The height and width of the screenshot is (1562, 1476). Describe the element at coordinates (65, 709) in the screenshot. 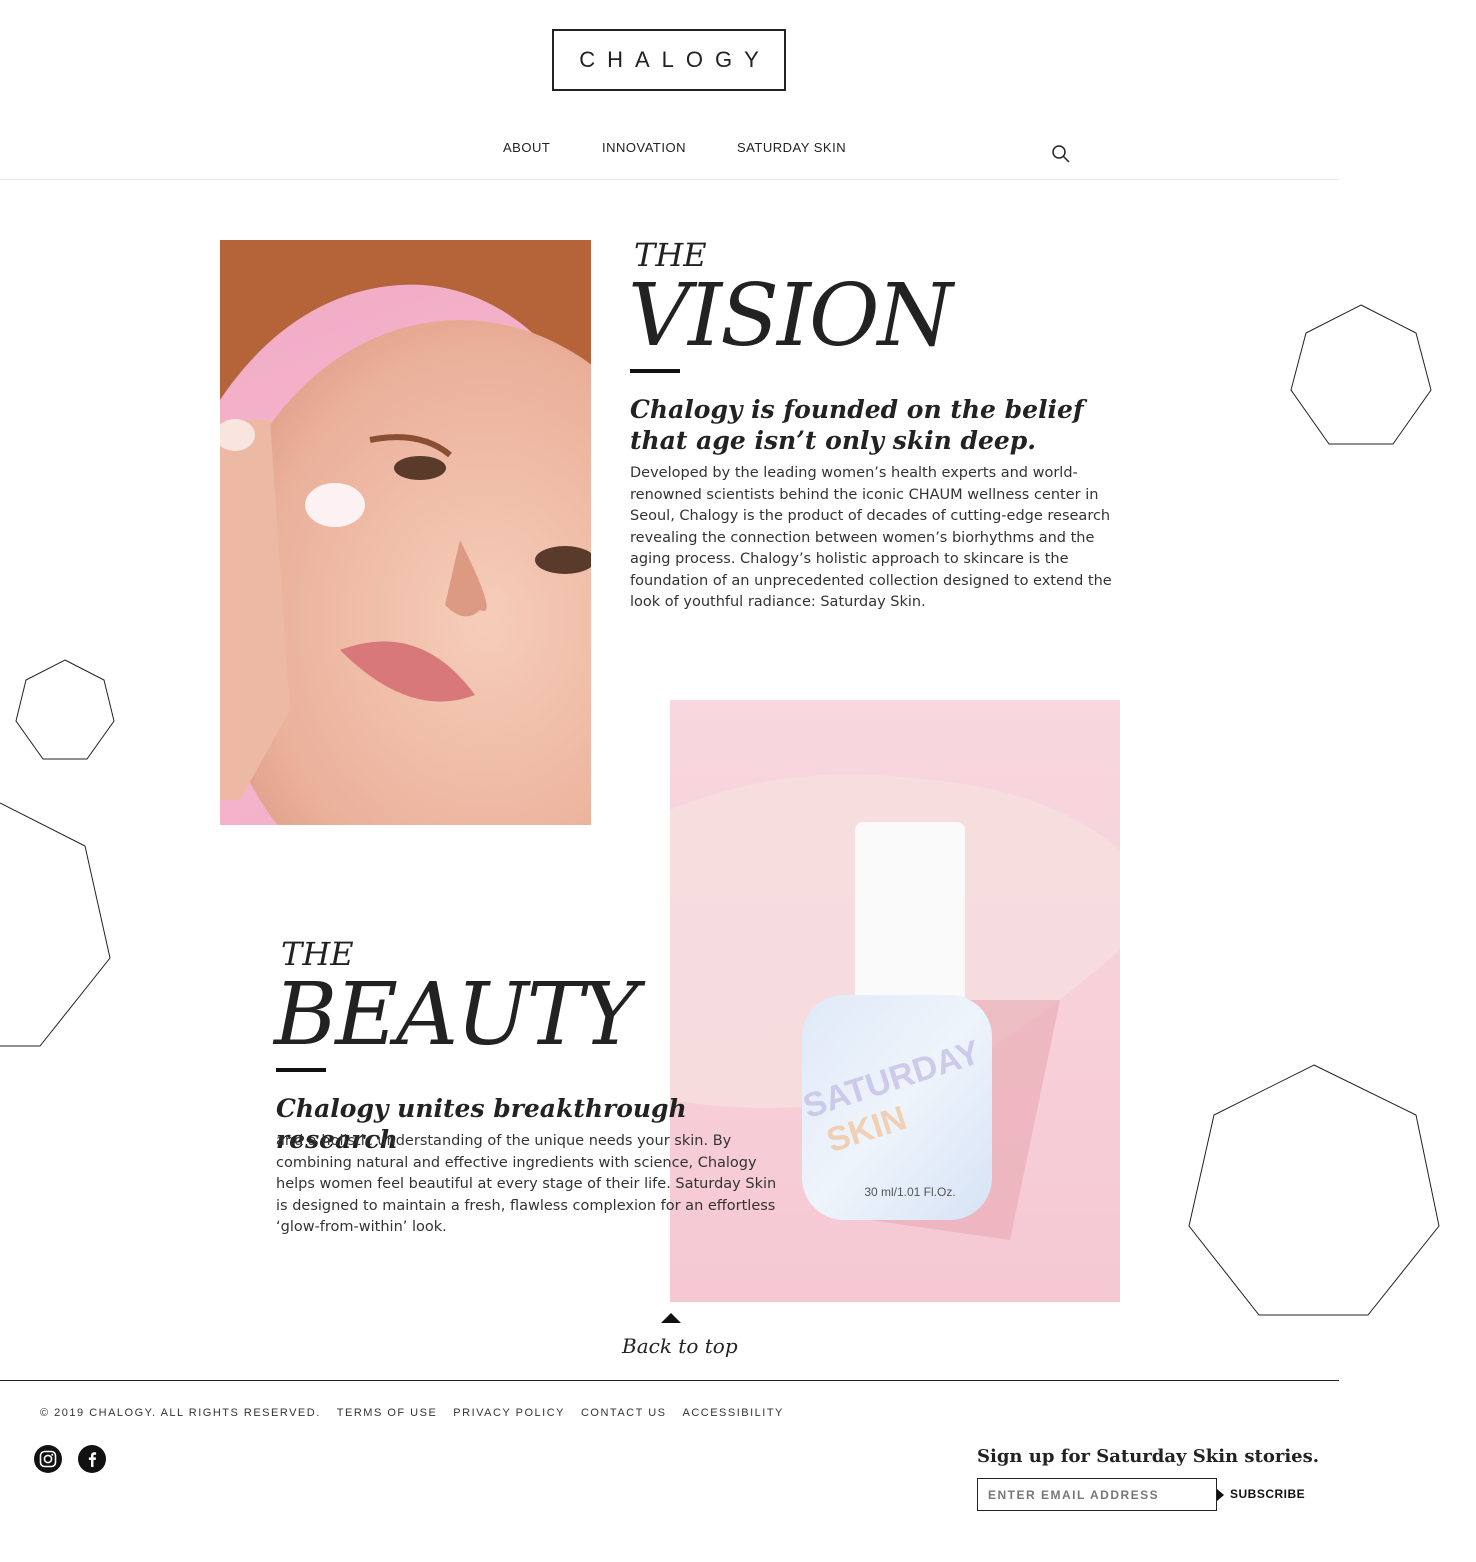

I see `heptagon-decoration-left-small` at that location.